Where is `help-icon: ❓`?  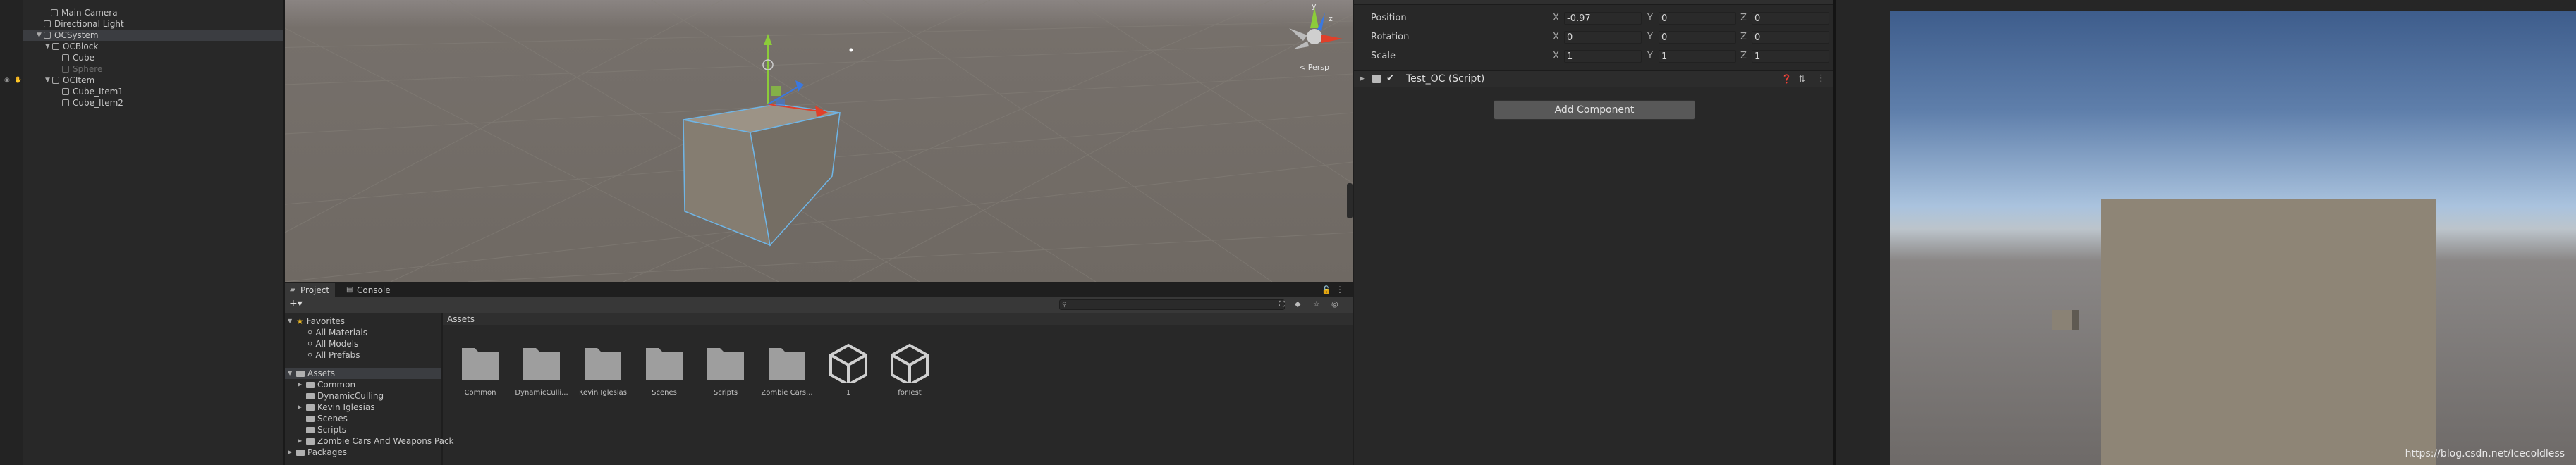
help-icon: ❓ is located at coordinates (1786, 79).